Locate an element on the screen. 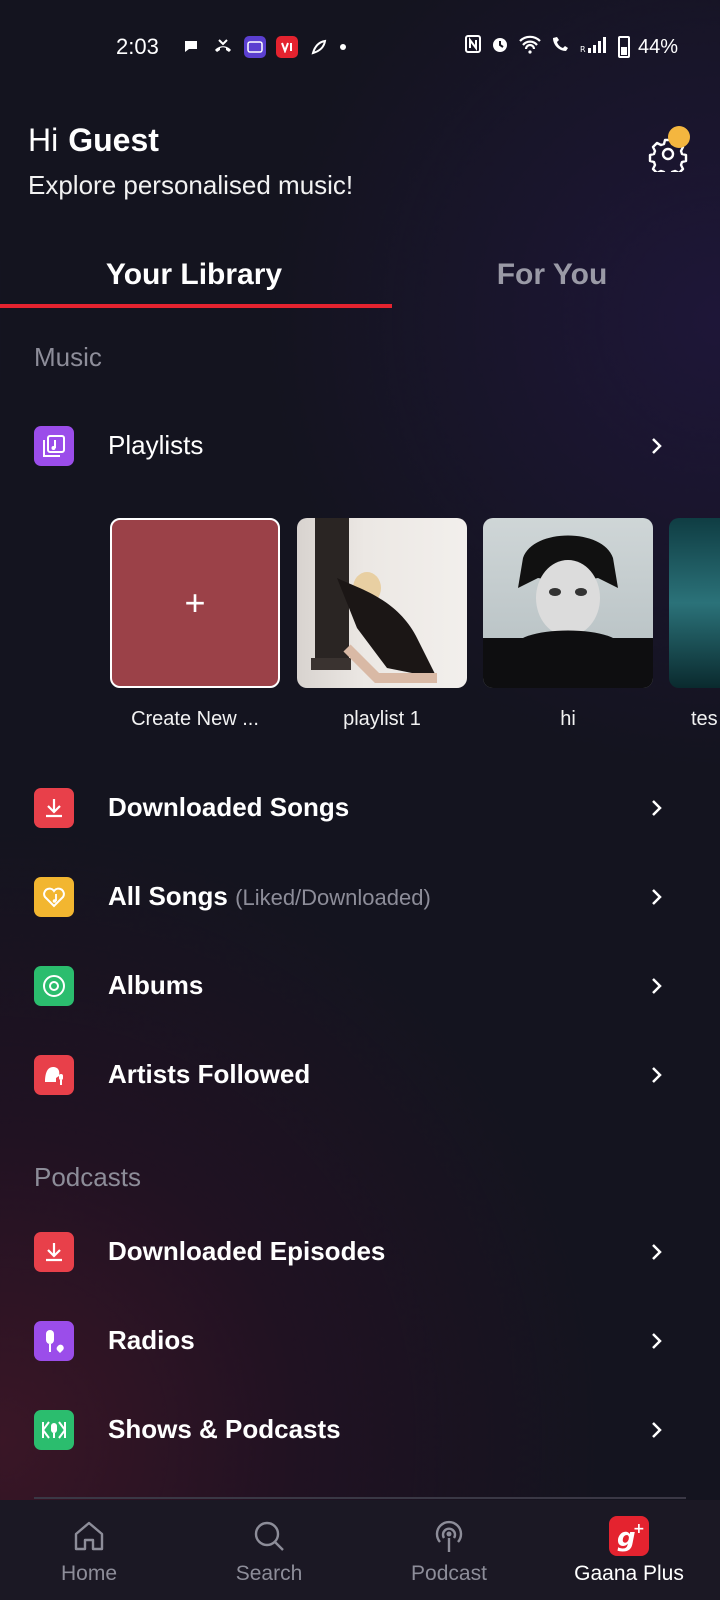 The height and width of the screenshot is (1600, 720). signal-icon: R is located at coordinates (595, 47).